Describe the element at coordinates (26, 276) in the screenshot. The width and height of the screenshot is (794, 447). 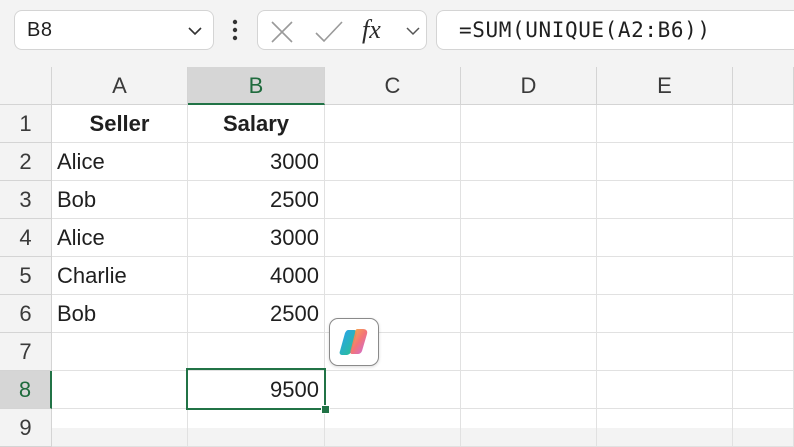
I see `row-header-5: 5` at that location.